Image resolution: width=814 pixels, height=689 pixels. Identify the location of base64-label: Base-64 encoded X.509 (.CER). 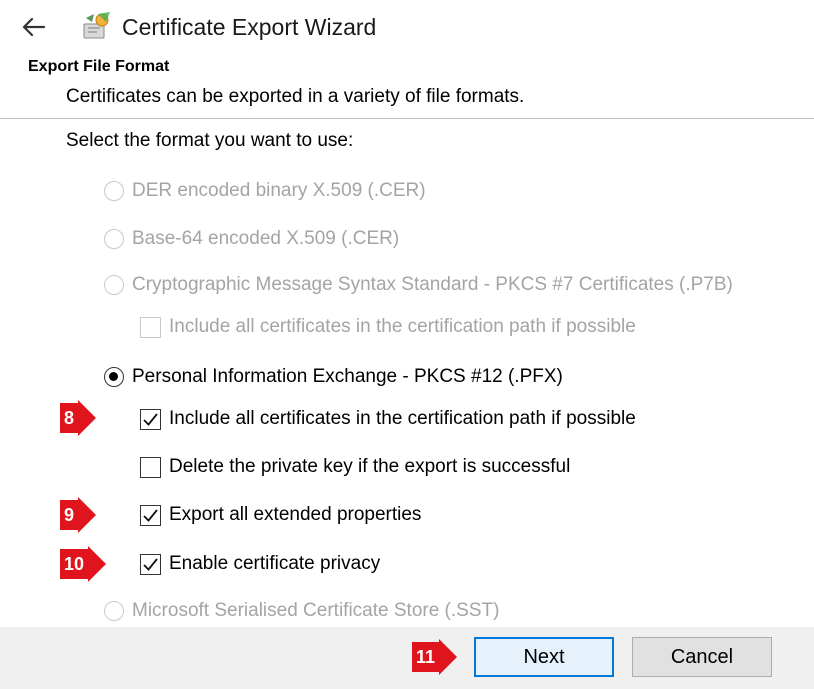
(266, 238).